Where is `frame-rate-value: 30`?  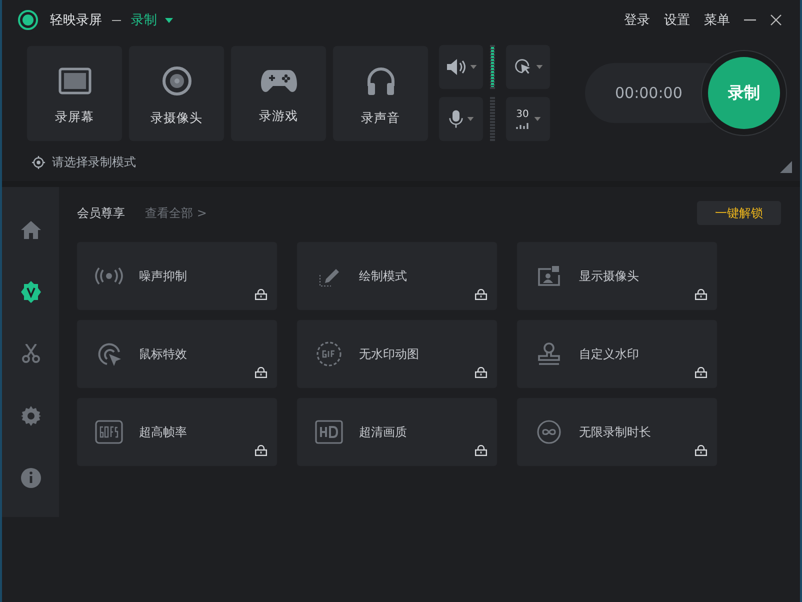
frame-rate-value: 30 is located at coordinates (522, 114).